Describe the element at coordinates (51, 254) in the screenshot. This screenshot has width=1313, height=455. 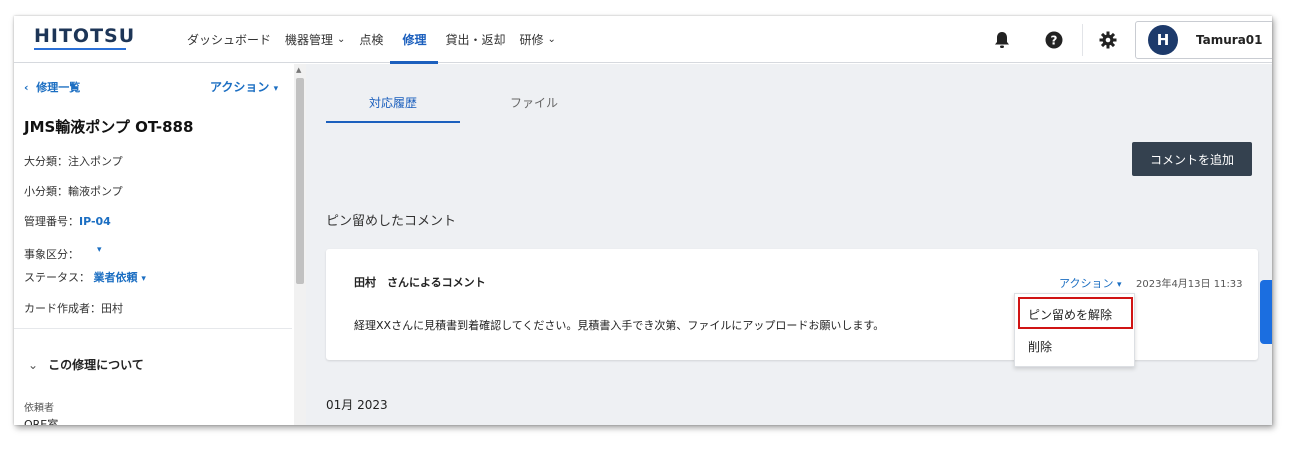
I see `event-label: 事象区分：` at that location.